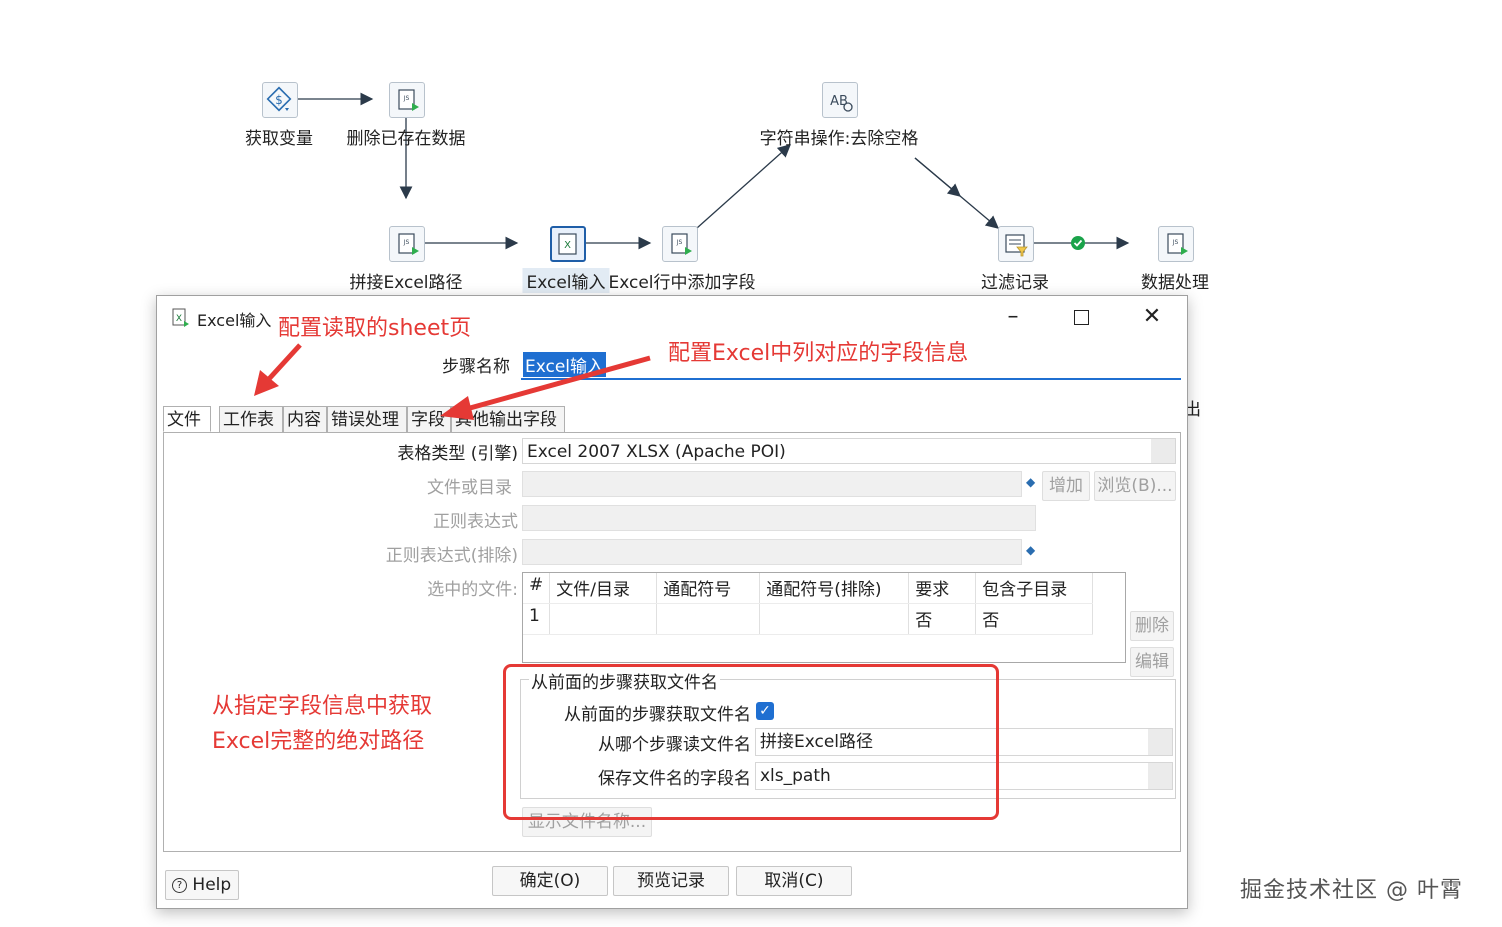 The image size is (1502, 927). Describe the element at coordinates (475, 522) in the screenshot. I see `regex-label: 正则表达式` at that location.